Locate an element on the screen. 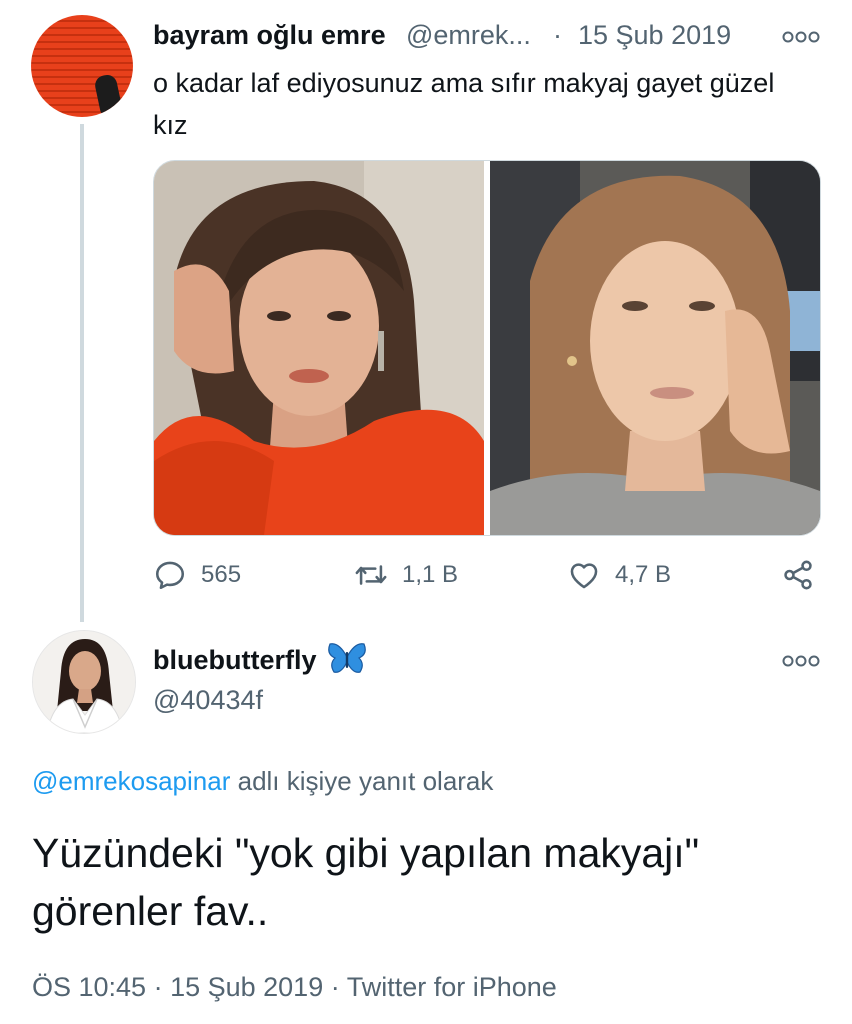 This screenshot has height=1024, width=852. avatar-image is located at coordinates (84, 682).